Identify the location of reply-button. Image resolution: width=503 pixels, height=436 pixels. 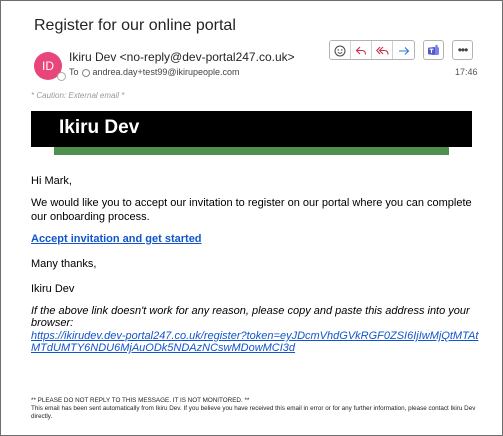
(361, 50).